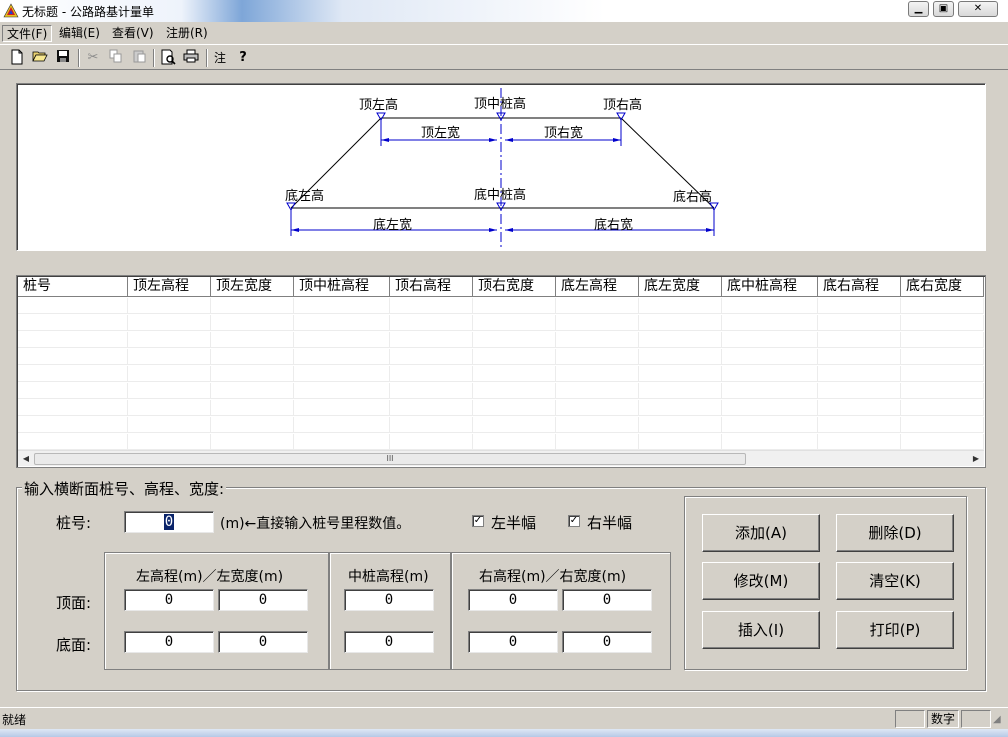 The image size is (1008, 737). I want to click on column-header-top-left-width: 顶左宽度, so click(252, 287).